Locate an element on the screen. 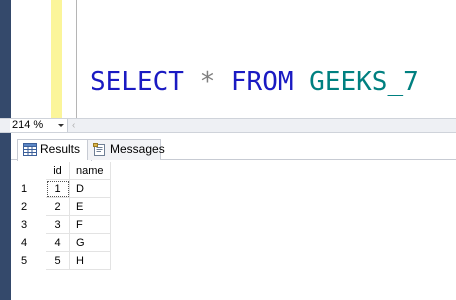 This screenshot has height=300, width=456. cell-id: 1 is located at coordinates (58, 189).